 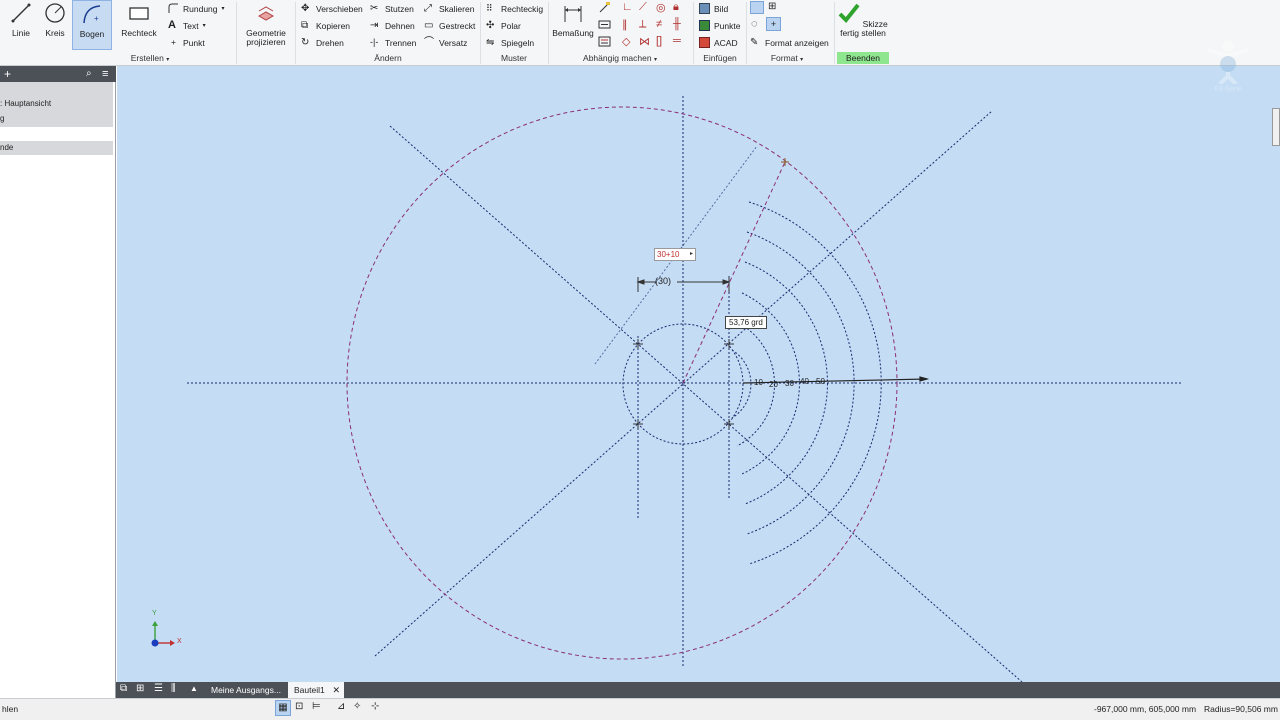 I want to click on line-button: Linie, so click(x=21, y=22).